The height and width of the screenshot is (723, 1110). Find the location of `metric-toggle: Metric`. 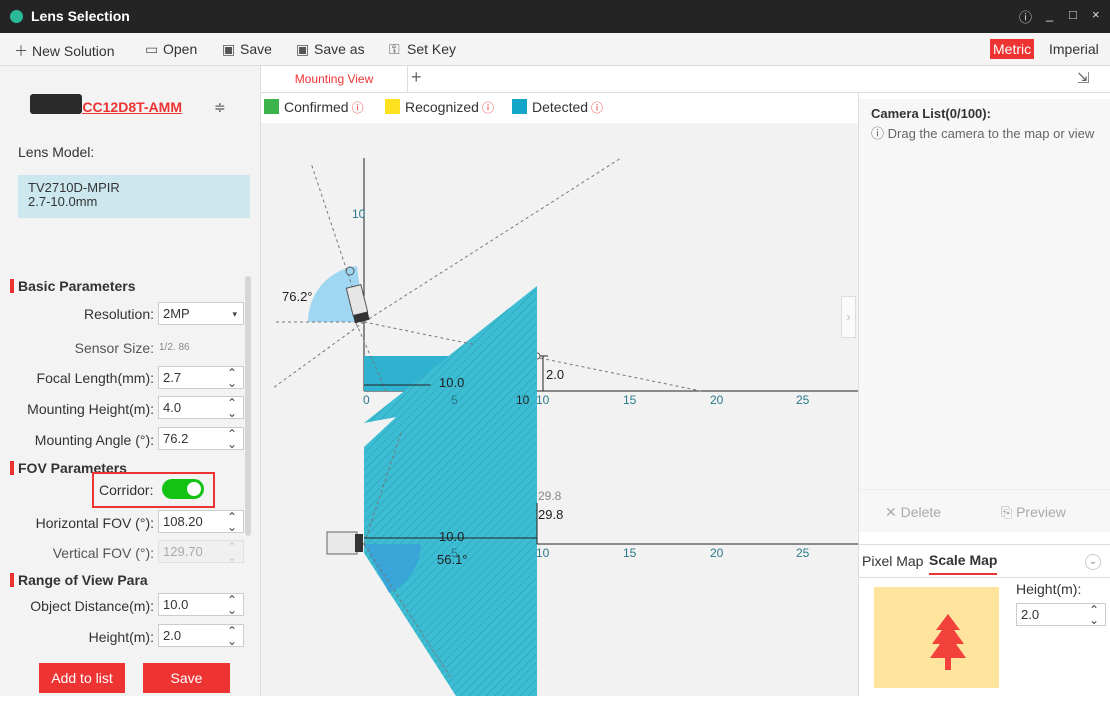

metric-toggle: Metric is located at coordinates (1012, 49).